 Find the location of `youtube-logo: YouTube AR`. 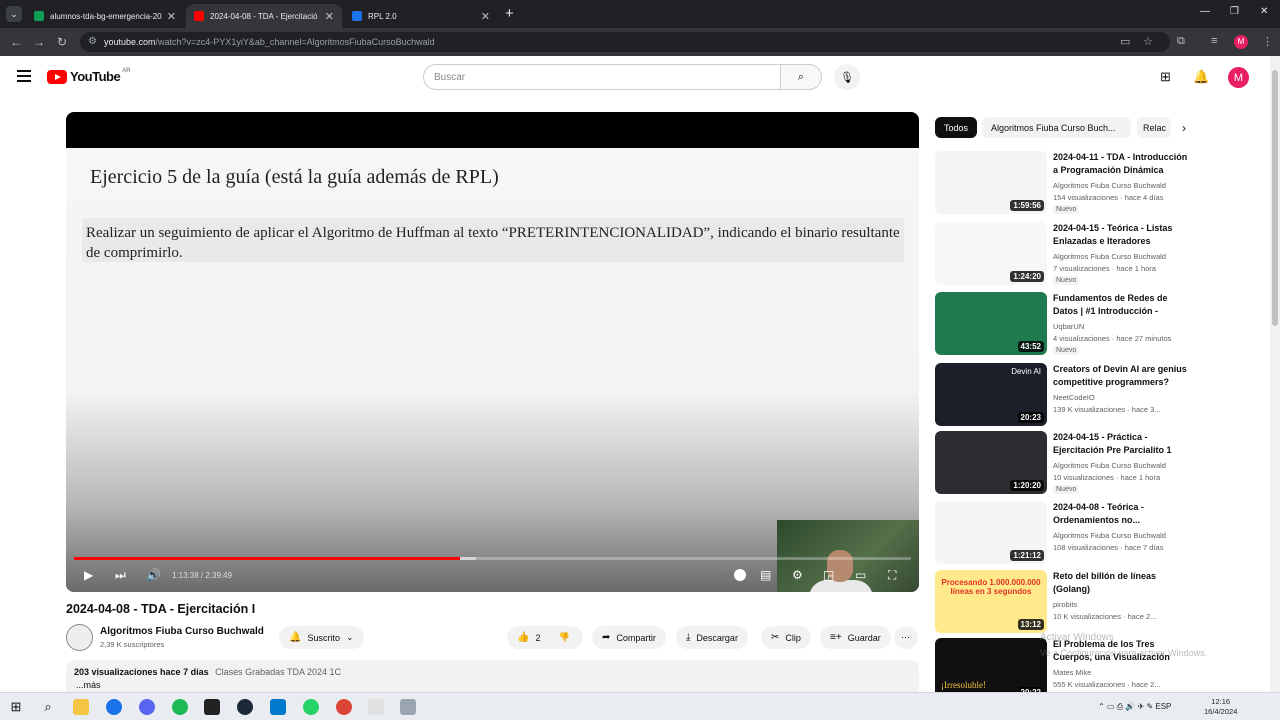

youtube-logo: YouTube AR is located at coordinates (89, 76).